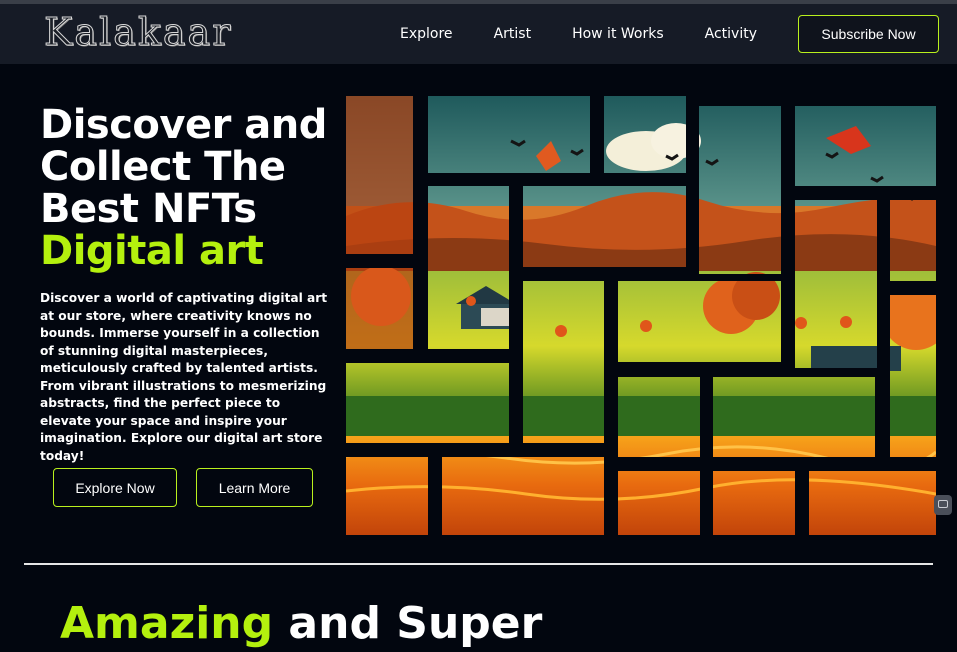 This screenshot has width=957, height=652. What do you see at coordinates (115, 487) in the screenshot?
I see `explore-now-button: Explore Now` at bounding box center [115, 487].